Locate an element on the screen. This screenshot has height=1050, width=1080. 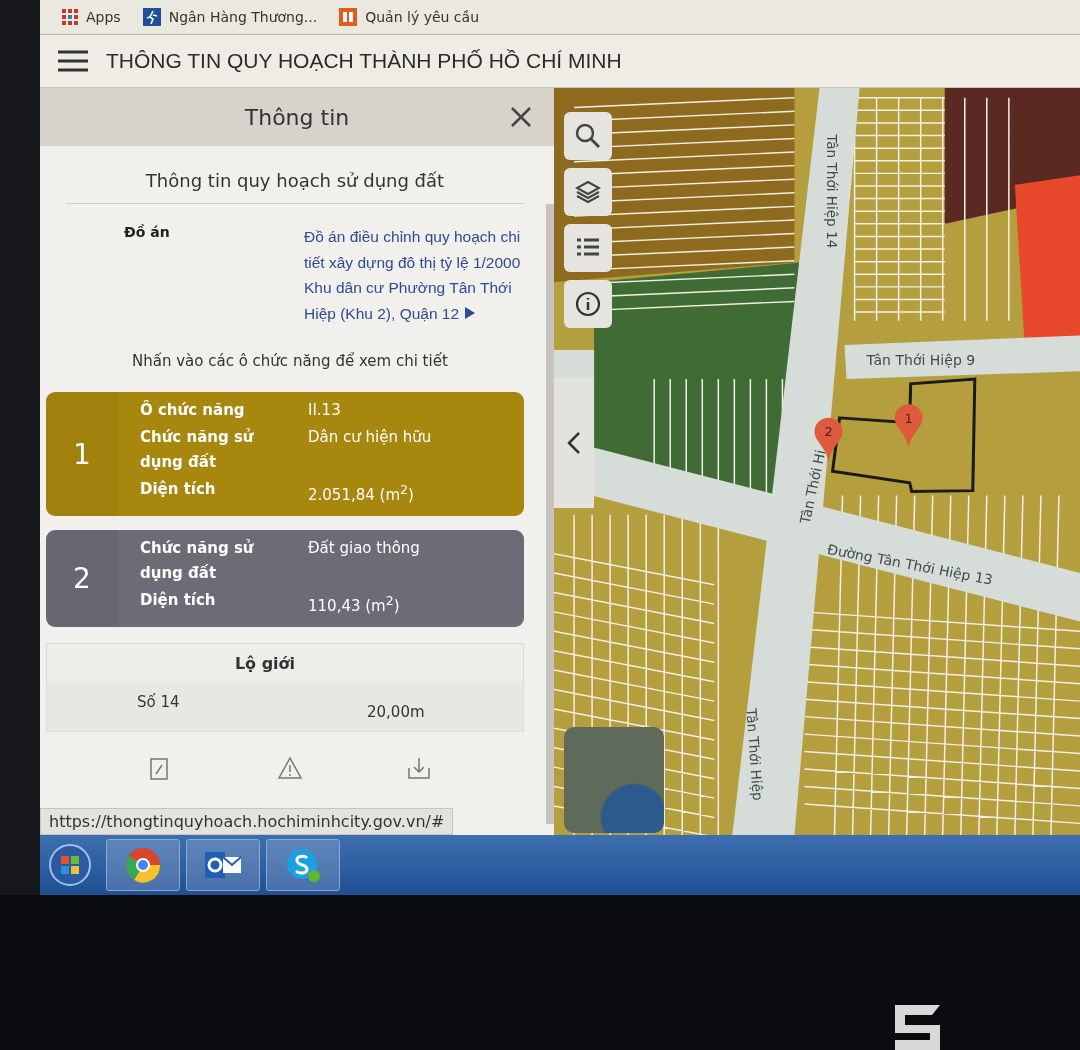
card-label: Ô chức năng is located at coordinates (193, 410).